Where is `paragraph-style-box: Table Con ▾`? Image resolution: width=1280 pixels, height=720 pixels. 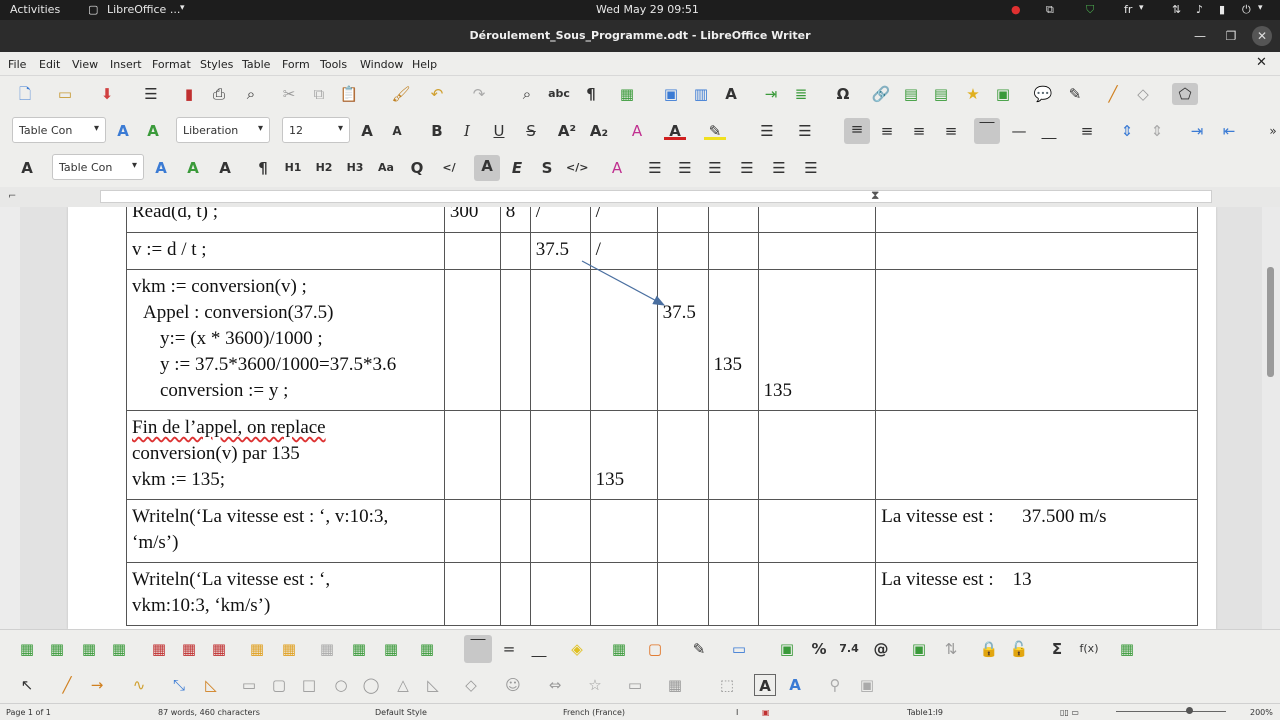
paragraph-style-box: Table Con ▾ is located at coordinates (59, 130).